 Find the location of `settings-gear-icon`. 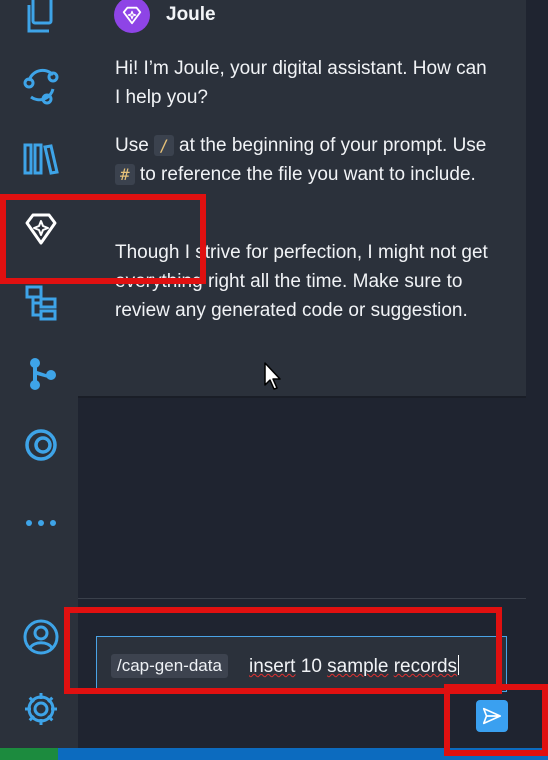

settings-gear-icon is located at coordinates (41, 709).